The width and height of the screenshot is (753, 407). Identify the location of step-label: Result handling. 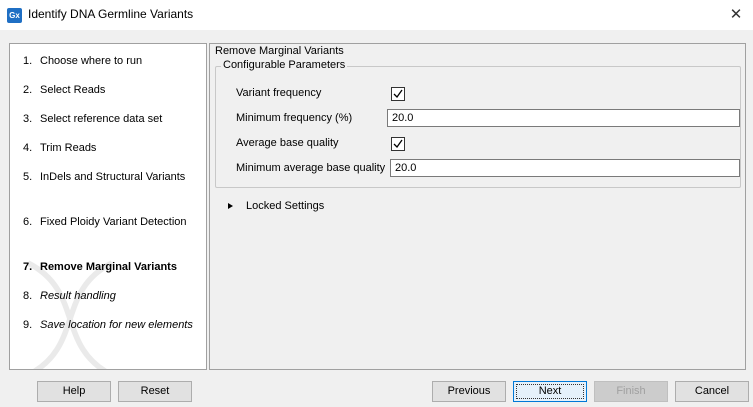
(78, 296).